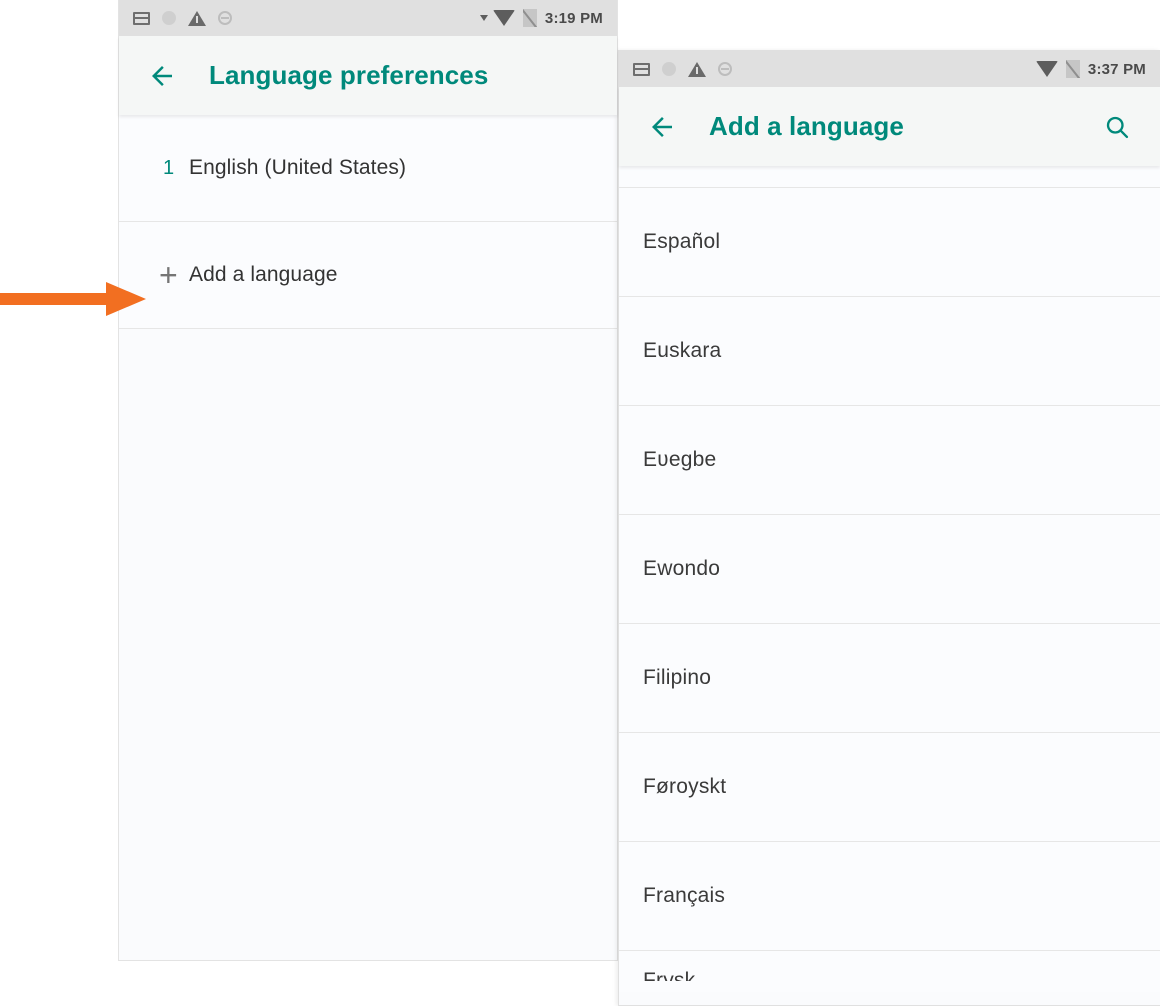 The width and height of the screenshot is (1160, 1006). What do you see at coordinates (682, 69) in the screenshot?
I see `status-bar-right-left-icons` at bounding box center [682, 69].